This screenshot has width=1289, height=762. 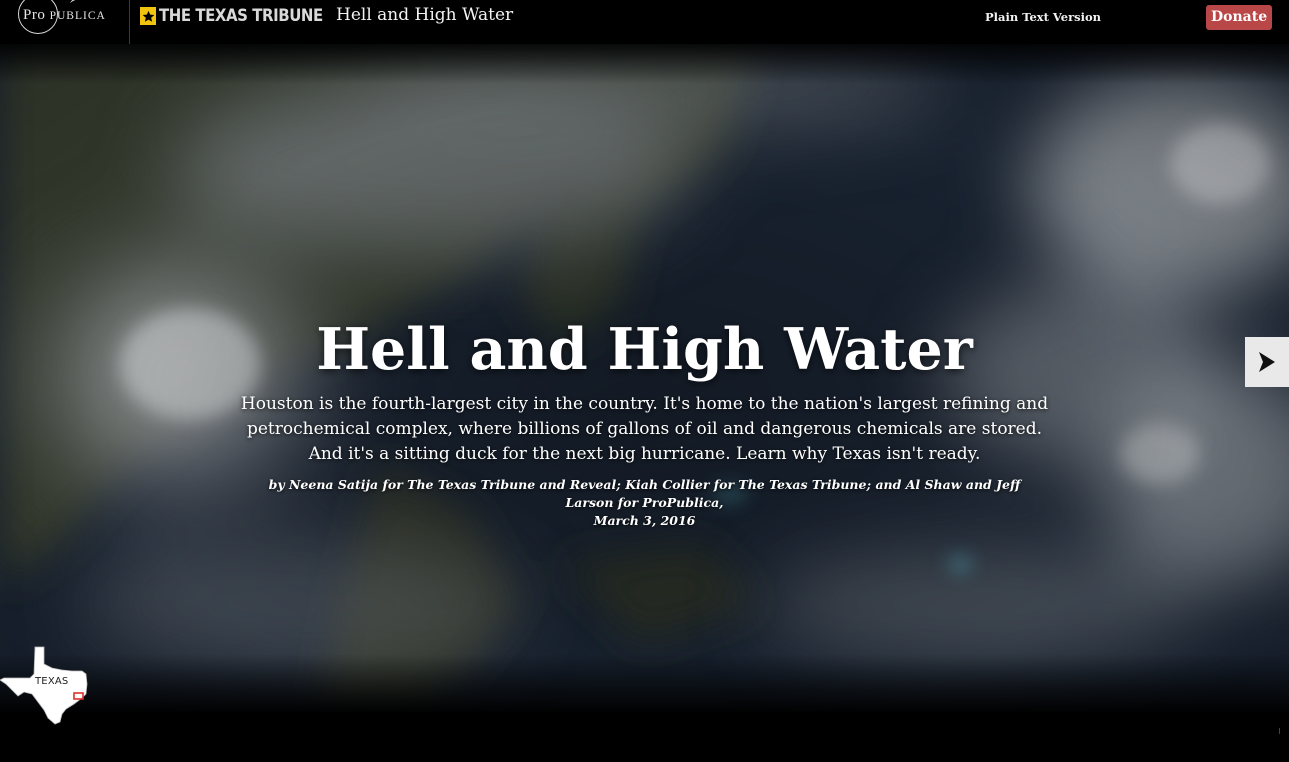 What do you see at coordinates (34, 15) in the screenshot?
I see `propublica-logo-prefix: Pro` at bounding box center [34, 15].